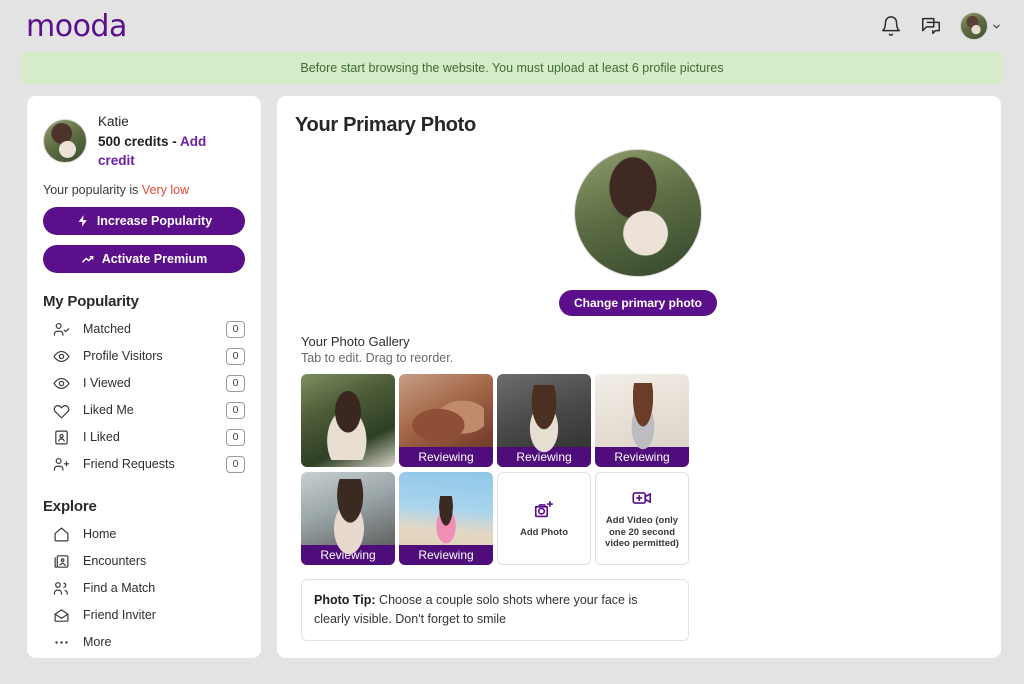 Image resolution: width=1024 pixels, height=684 pixels. I want to click on sidebar-item-liked-me: Liked Me 0, so click(144, 410).